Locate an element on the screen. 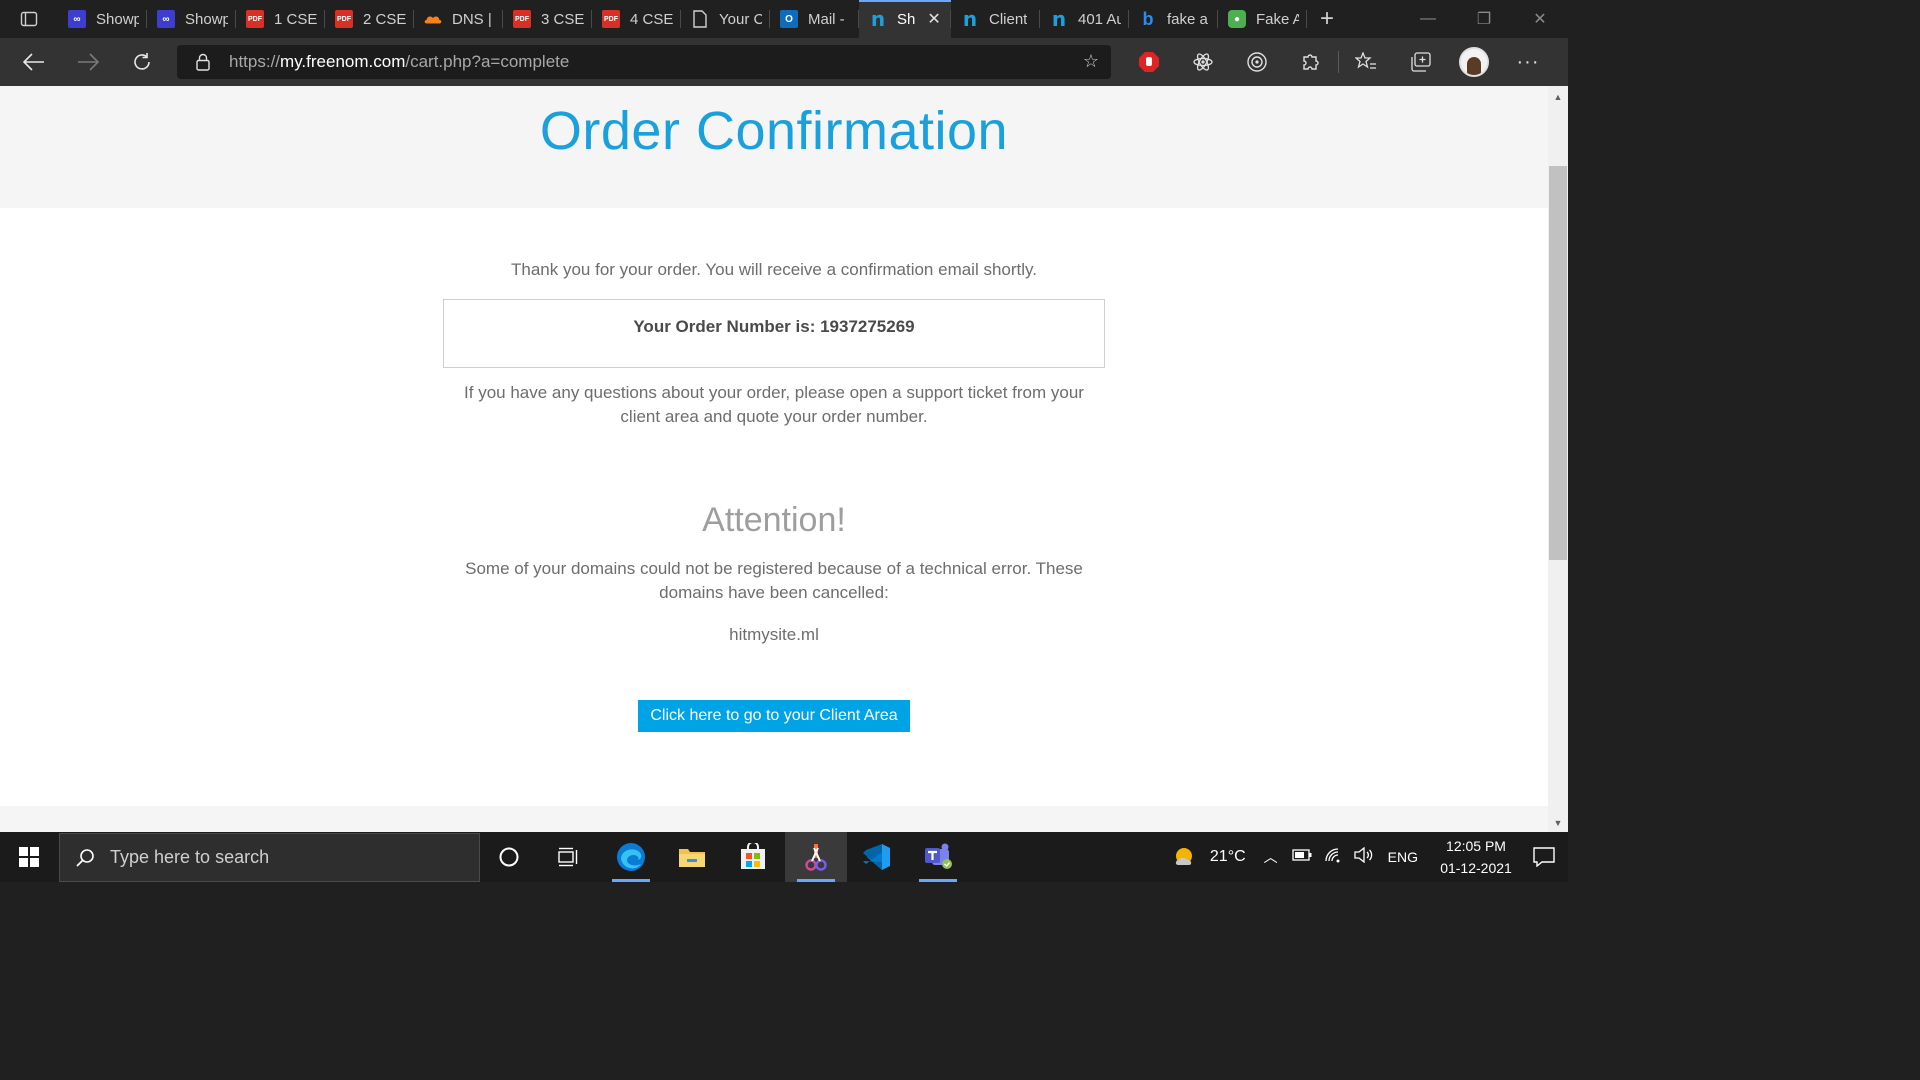 The image size is (1920, 1080). refresh-button is located at coordinates (142, 62).